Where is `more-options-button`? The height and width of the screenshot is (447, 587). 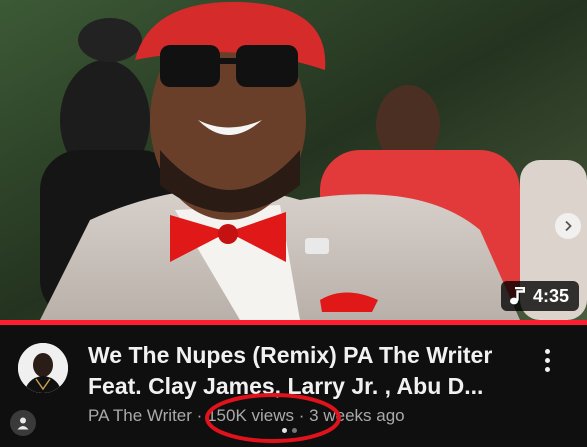 more-options-button is located at coordinates (547, 360).